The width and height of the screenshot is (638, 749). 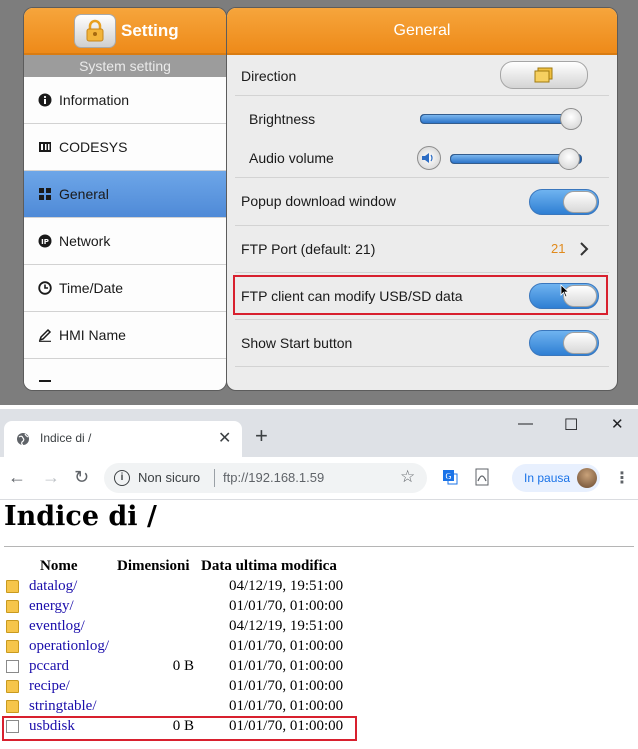 I want to click on audio-volume-slider, so click(x=516, y=159).